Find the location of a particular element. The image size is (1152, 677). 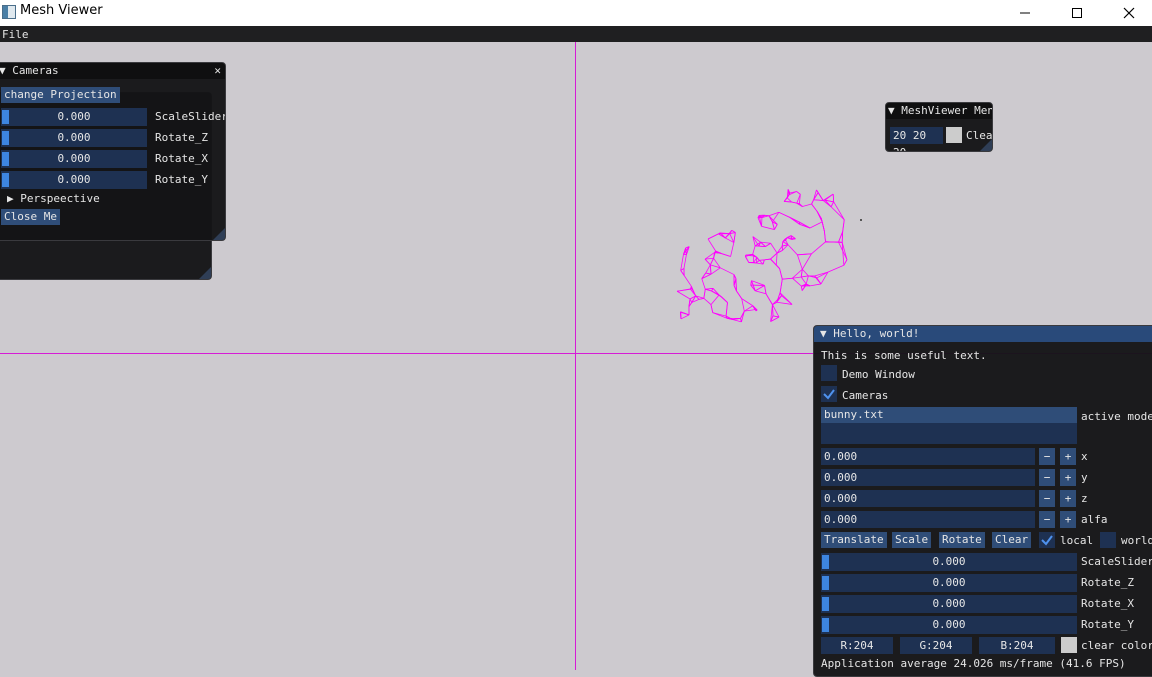

rotate-x-slider: 0.000 is located at coordinates (949, 604).